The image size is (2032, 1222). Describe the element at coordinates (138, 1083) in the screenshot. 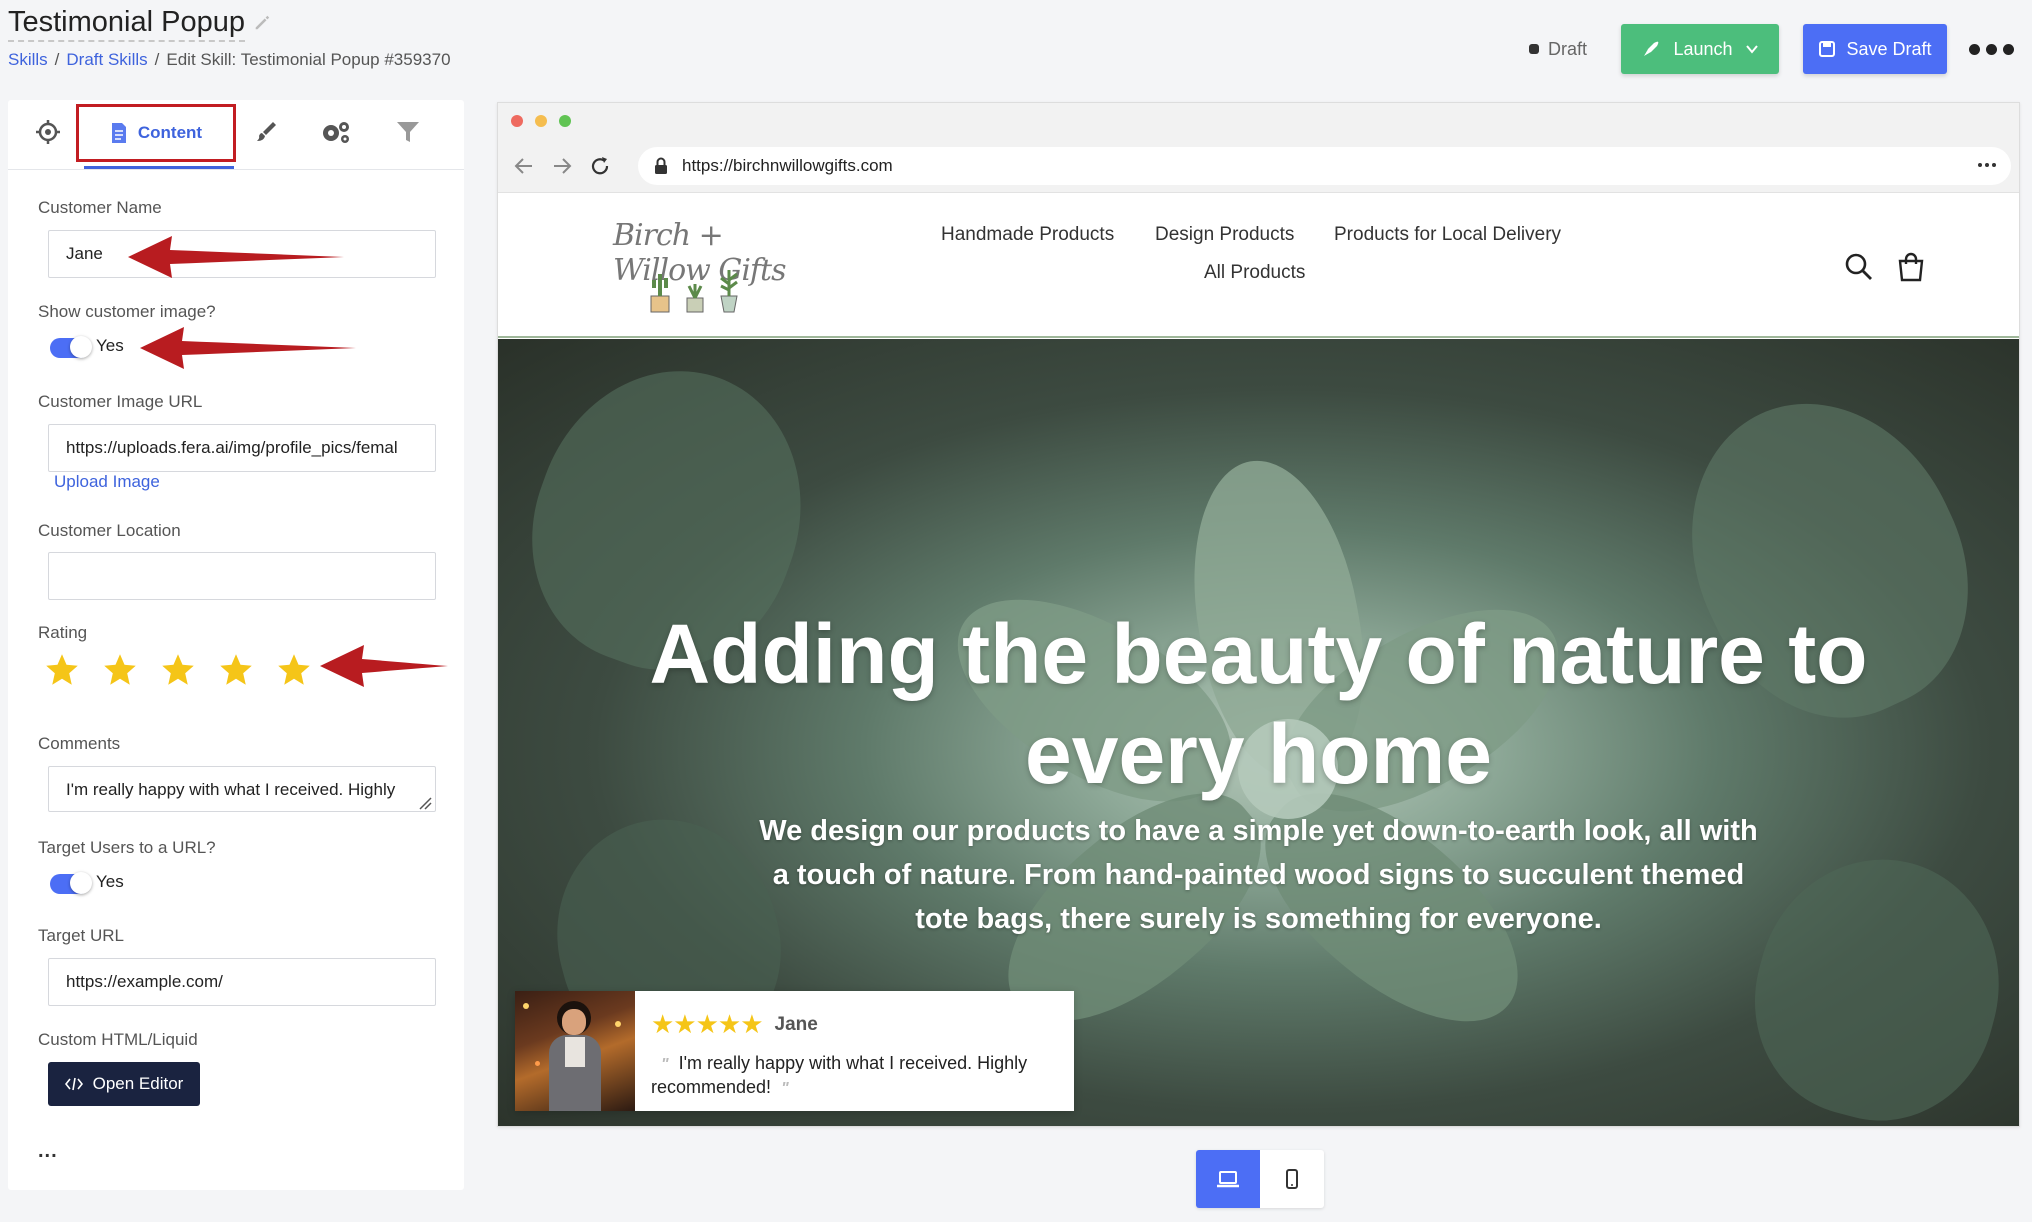

I see `open-editor-label: Open Editor` at that location.